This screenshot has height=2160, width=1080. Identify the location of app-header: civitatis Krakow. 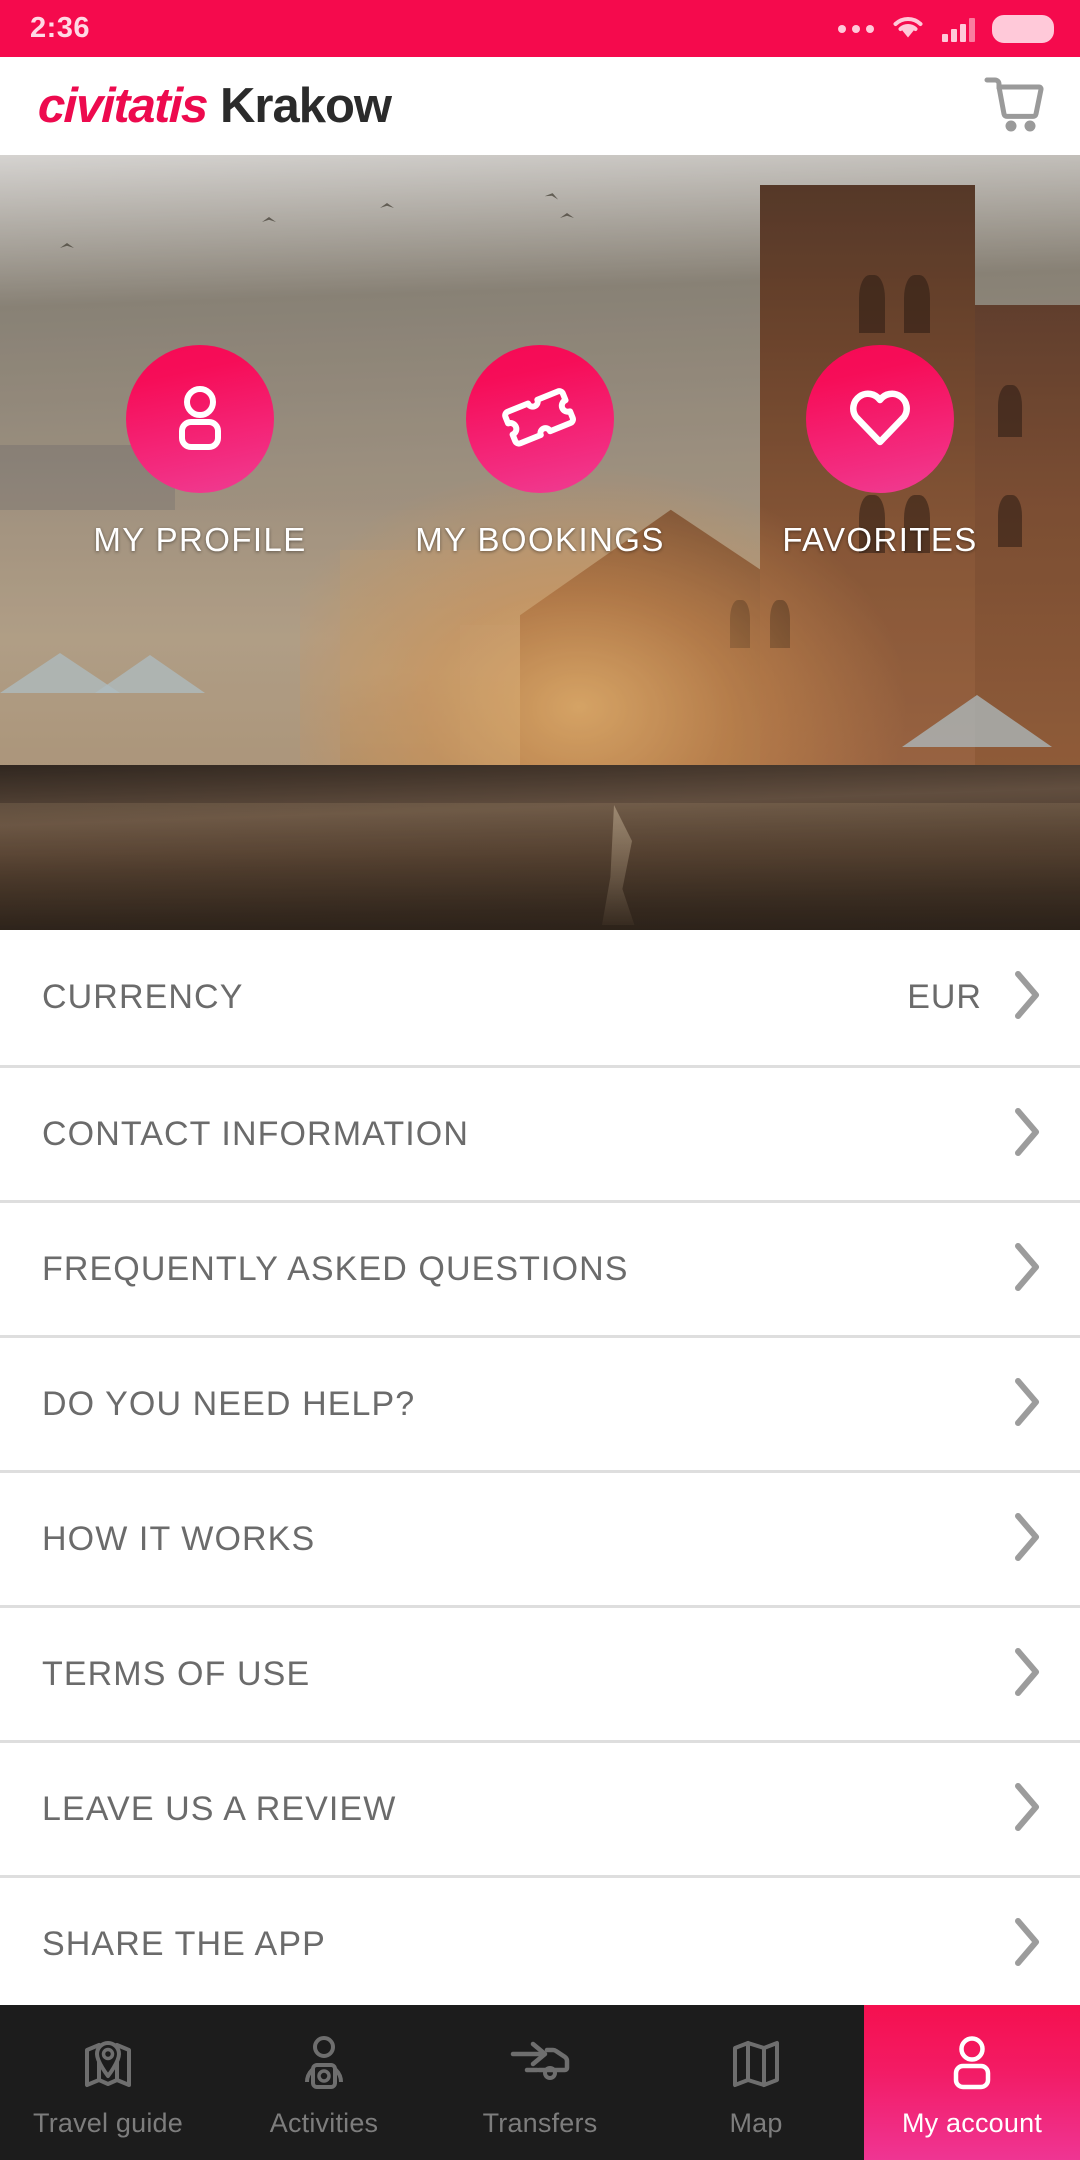
(540, 106).